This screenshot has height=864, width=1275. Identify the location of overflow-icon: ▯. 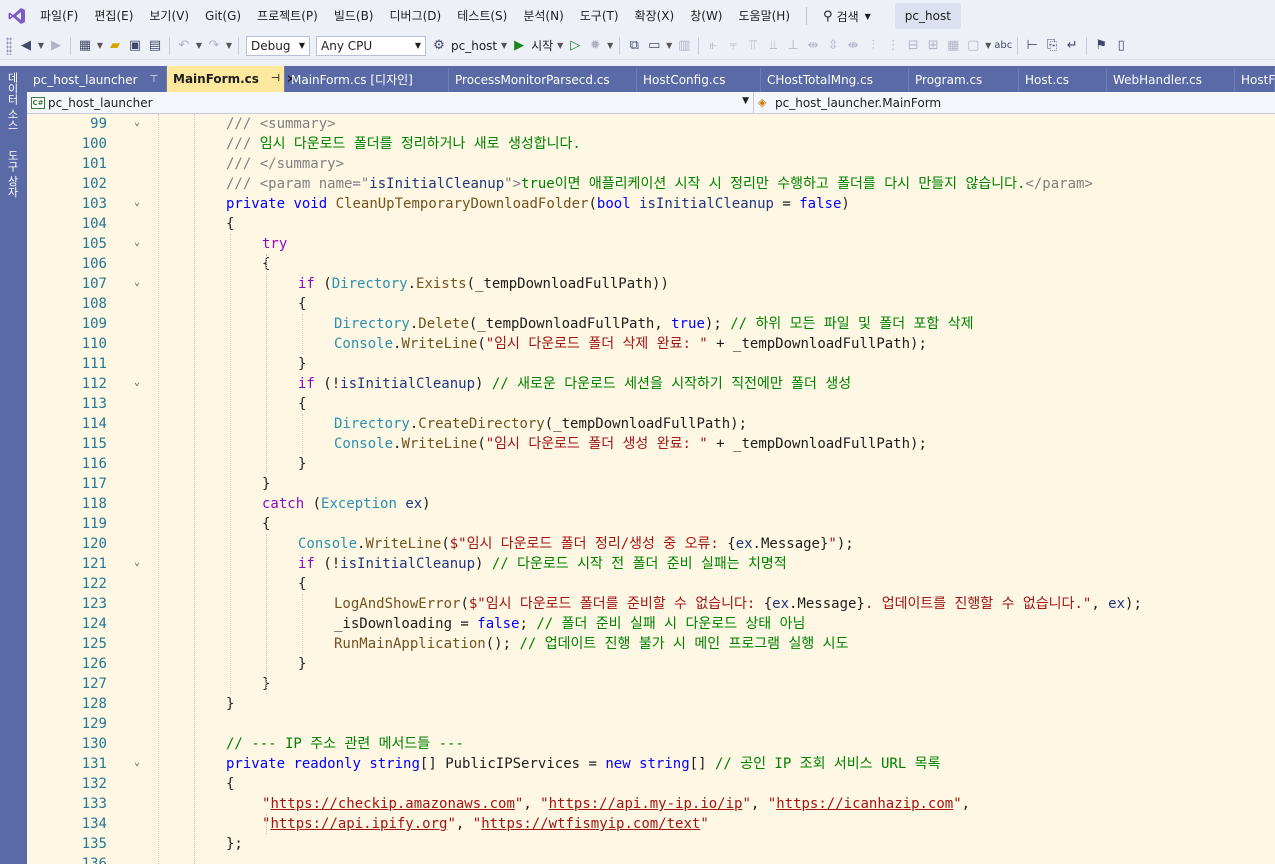
(1121, 46).